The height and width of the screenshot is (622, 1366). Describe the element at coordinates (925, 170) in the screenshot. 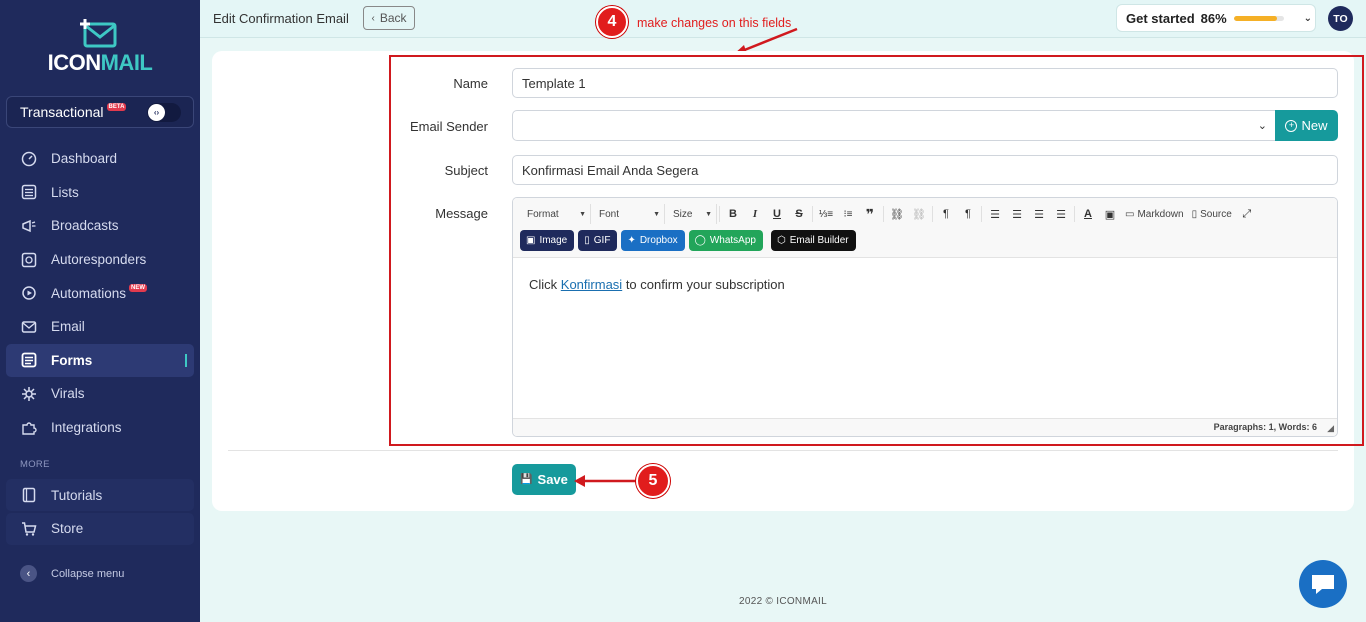

I see `subject-input: Konfirmasi Email Anda Segera` at that location.